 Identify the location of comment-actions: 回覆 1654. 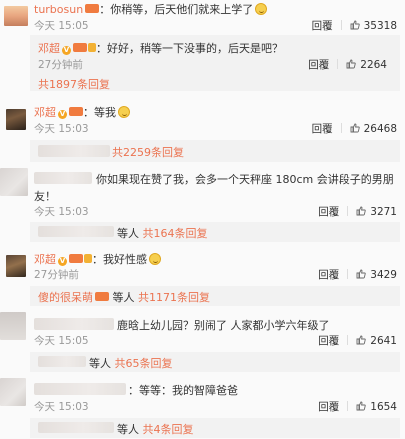
(357, 406).